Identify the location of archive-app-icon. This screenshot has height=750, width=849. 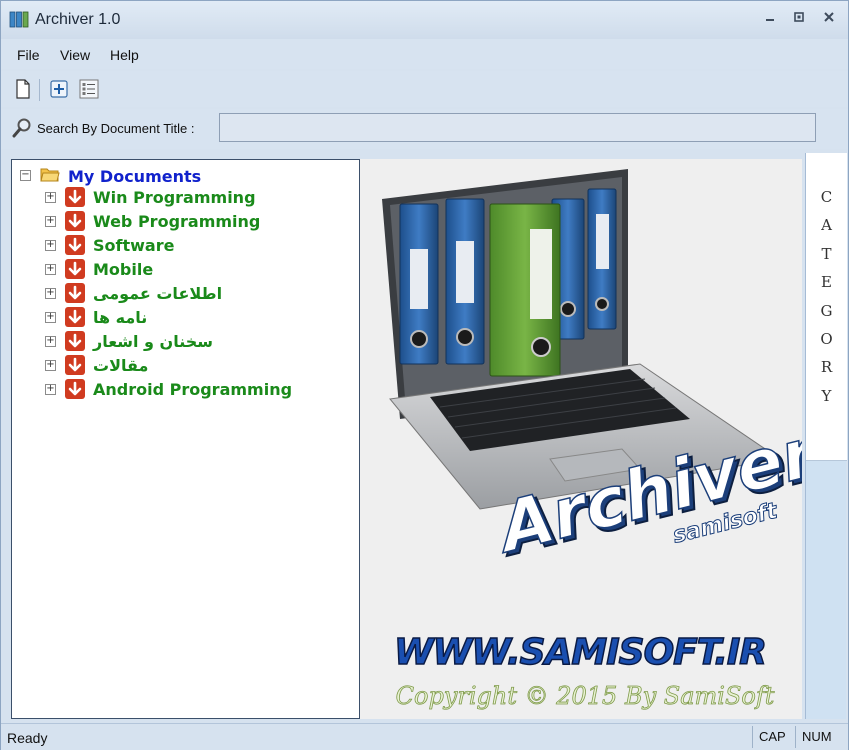
(19, 19).